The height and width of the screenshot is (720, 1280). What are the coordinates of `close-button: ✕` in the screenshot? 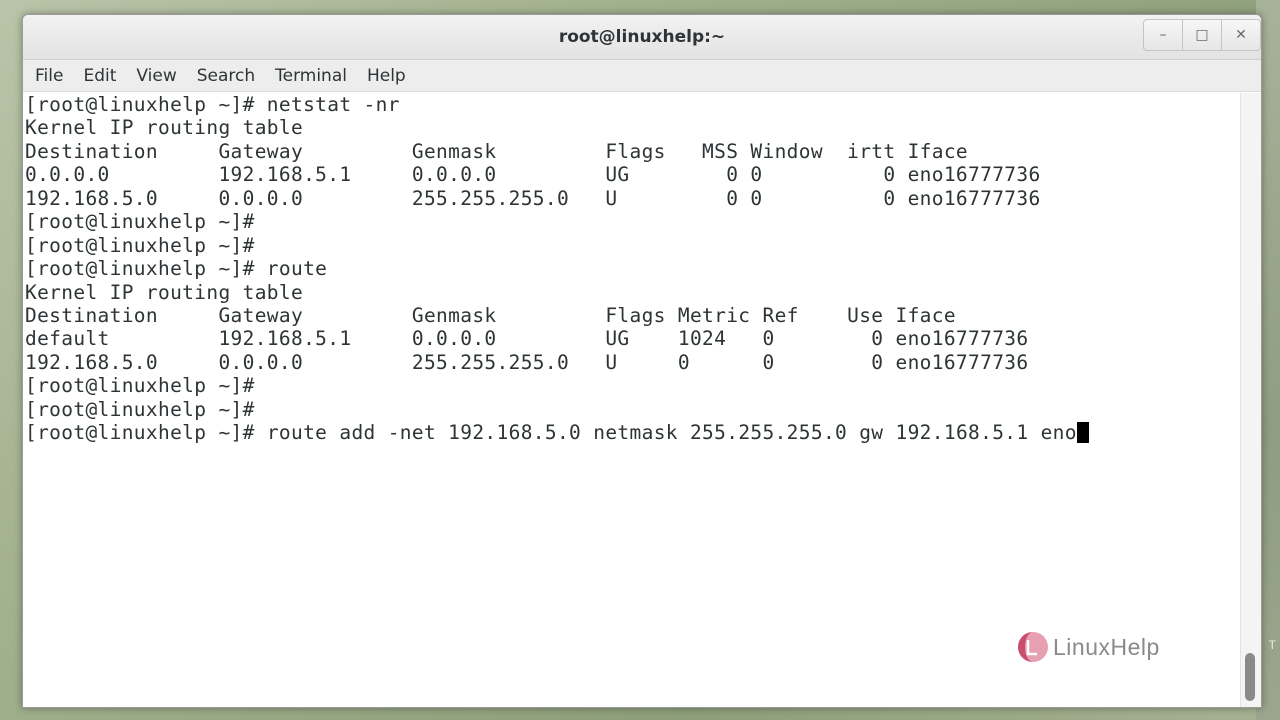 It's located at (1241, 35).